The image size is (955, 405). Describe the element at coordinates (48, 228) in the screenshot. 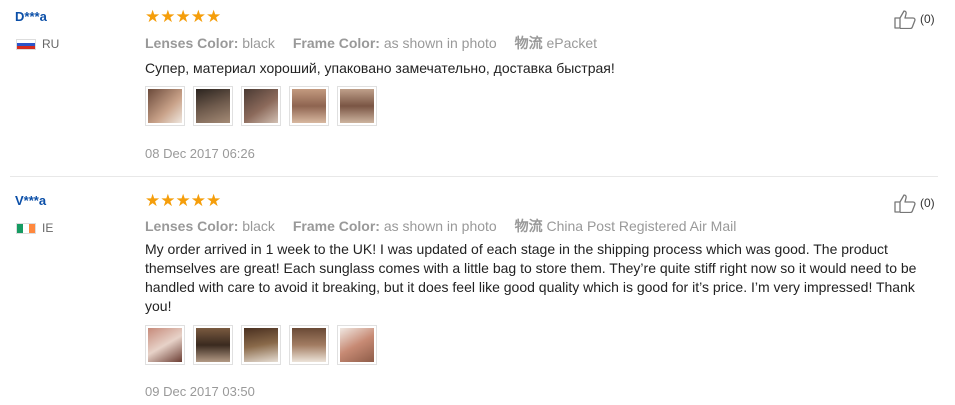

I see `country-code: IE` at that location.